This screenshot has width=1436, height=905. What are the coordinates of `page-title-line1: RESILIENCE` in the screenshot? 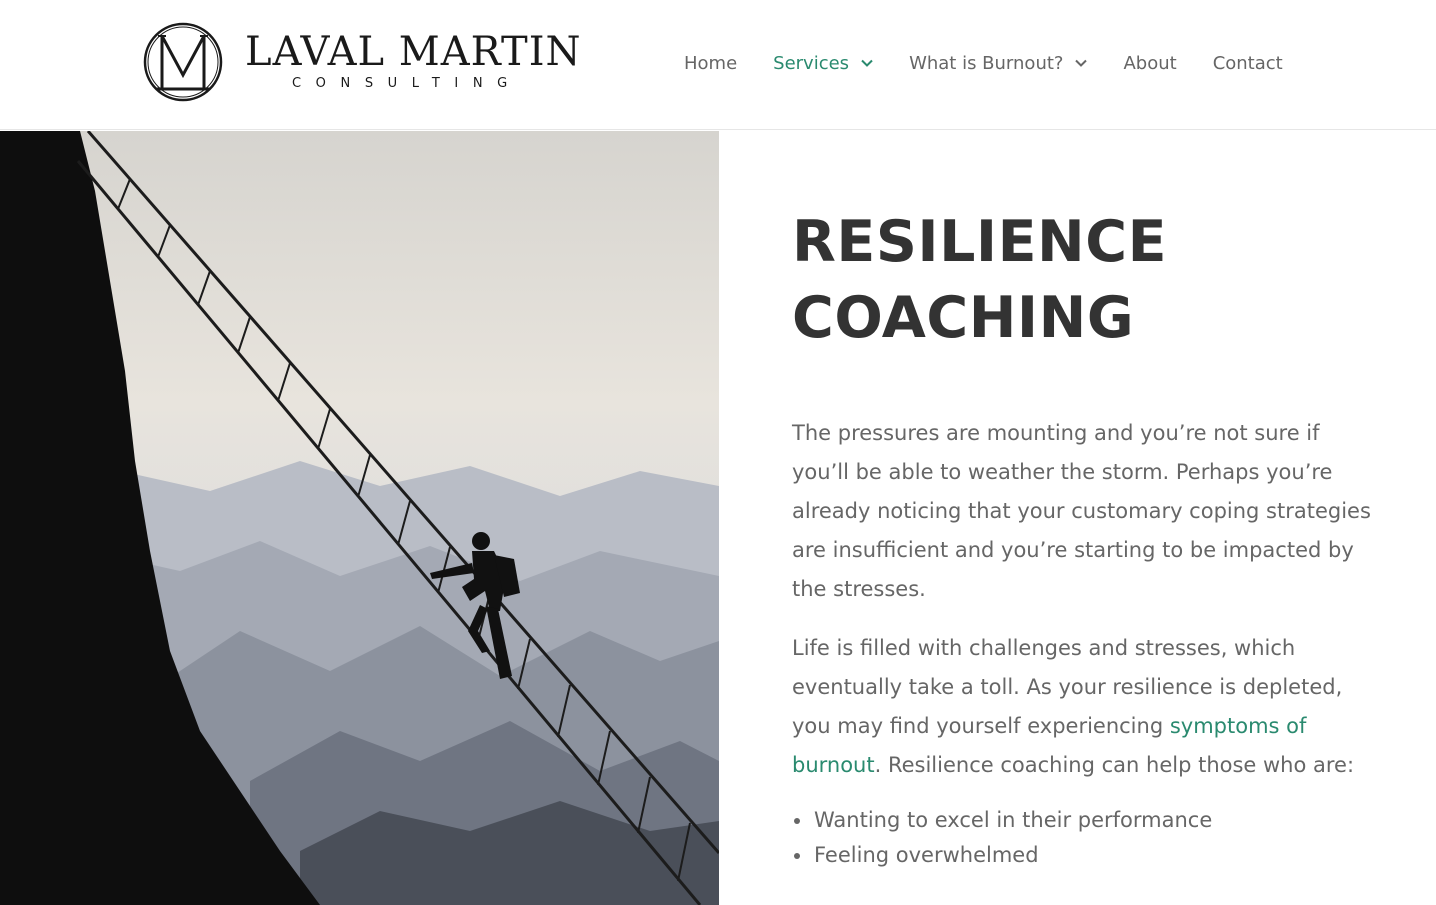 It's located at (980, 242).